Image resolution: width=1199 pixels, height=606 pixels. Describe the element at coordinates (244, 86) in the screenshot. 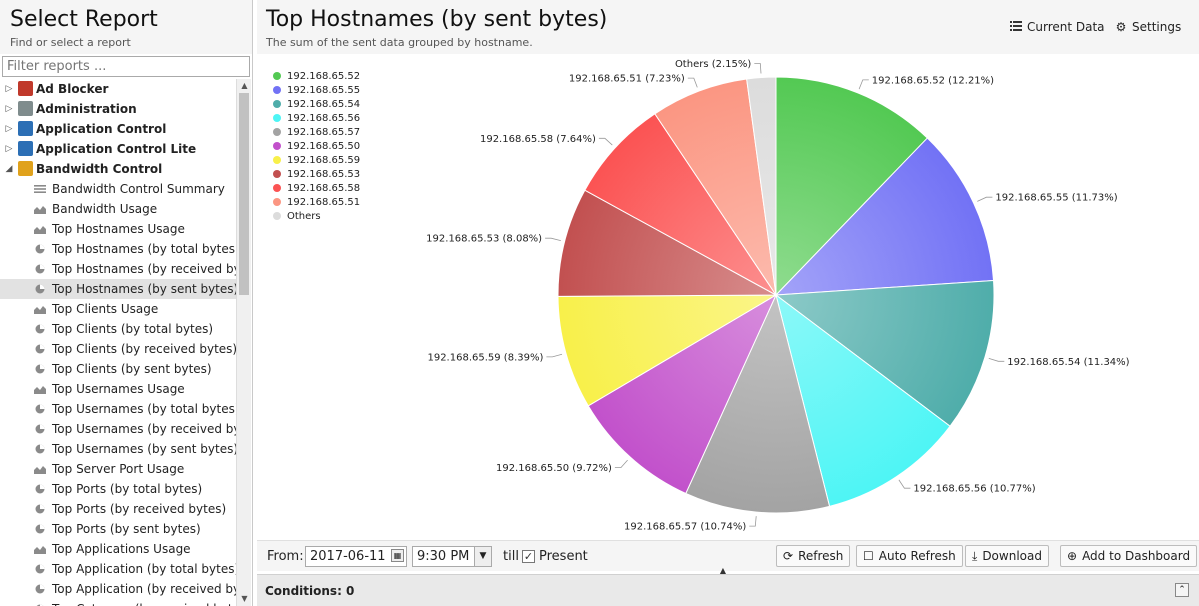

I see `scroll-up-arrow-icon: ▲` at that location.